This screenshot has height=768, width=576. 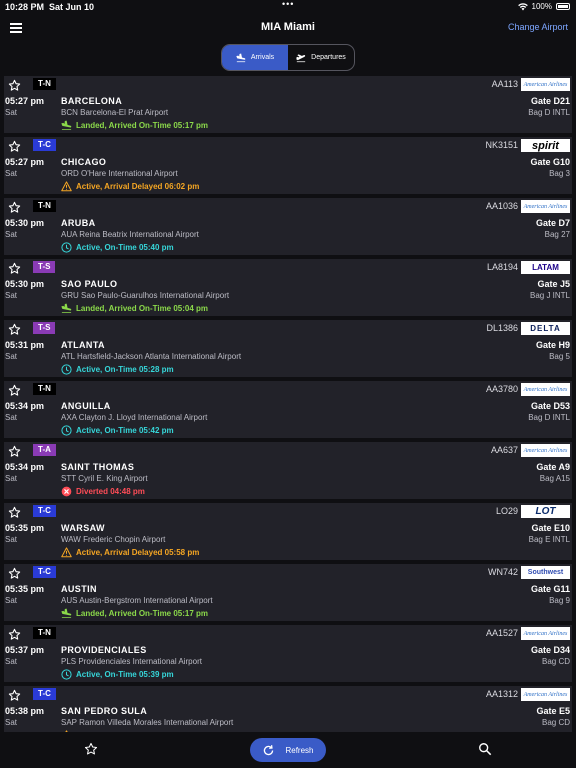 I want to click on refresh-icon, so click(x=269, y=749).